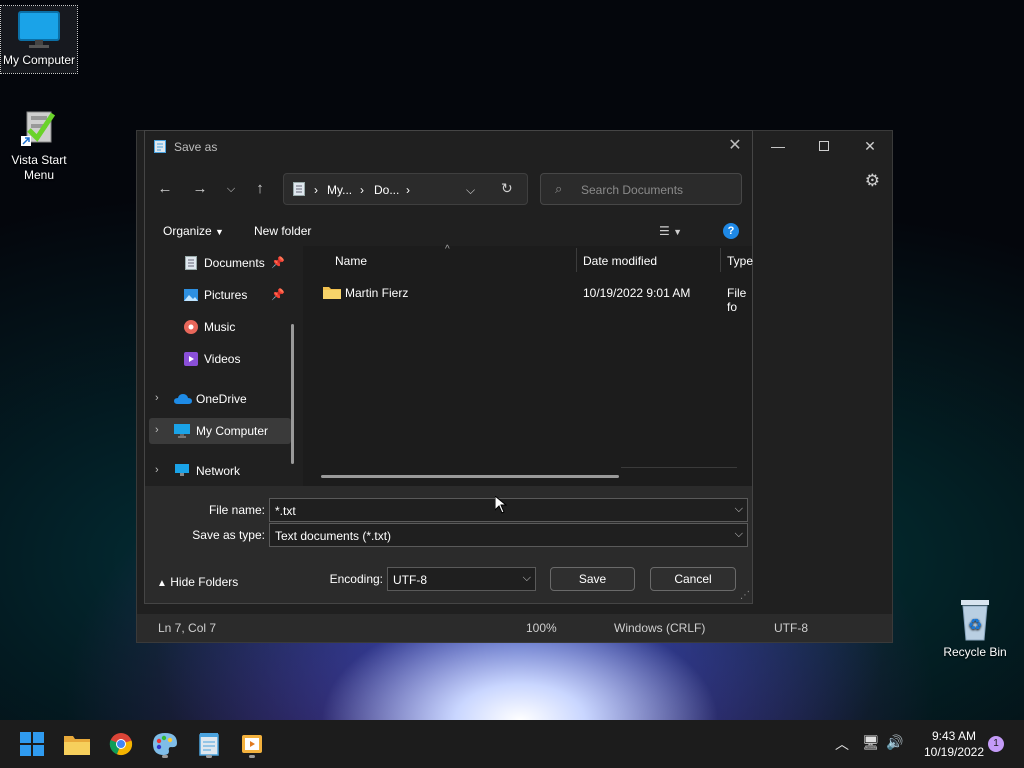 This screenshot has width=1024, height=768. What do you see at coordinates (121, 744) in the screenshot?
I see `taskbar-chrome` at bounding box center [121, 744].